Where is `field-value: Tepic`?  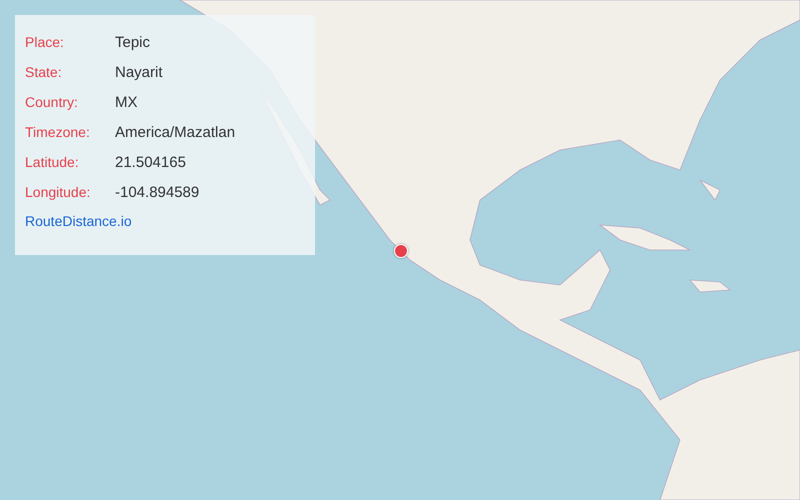 field-value: Tepic is located at coordinates (133, 42).